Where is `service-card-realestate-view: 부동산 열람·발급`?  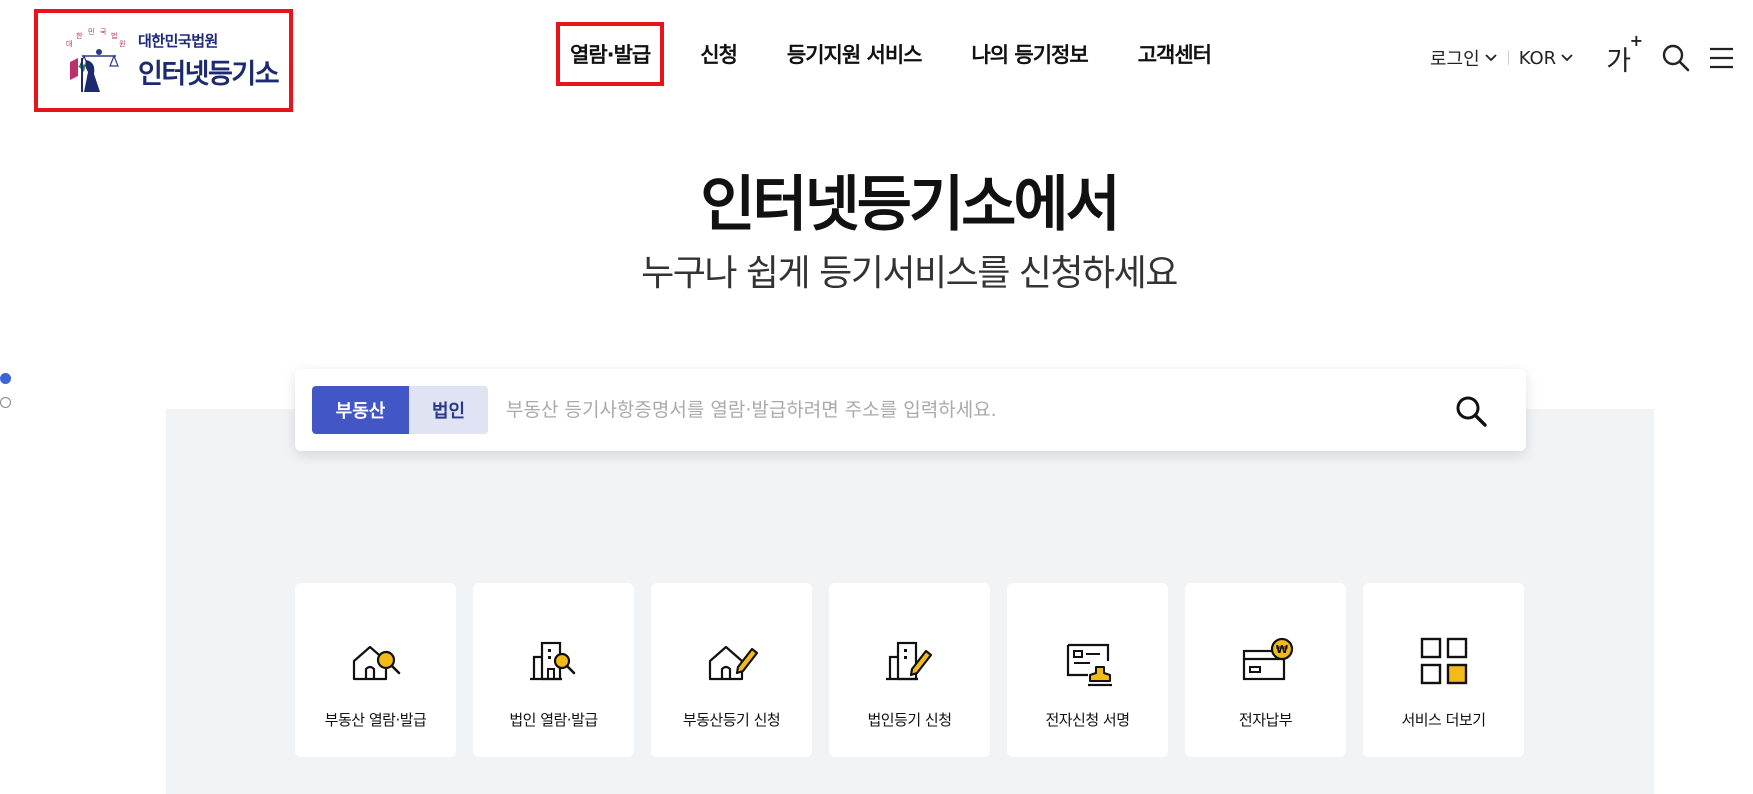 service-card-realestate-view: 부동산 열람·발급 is located at coordinates (375, 670).